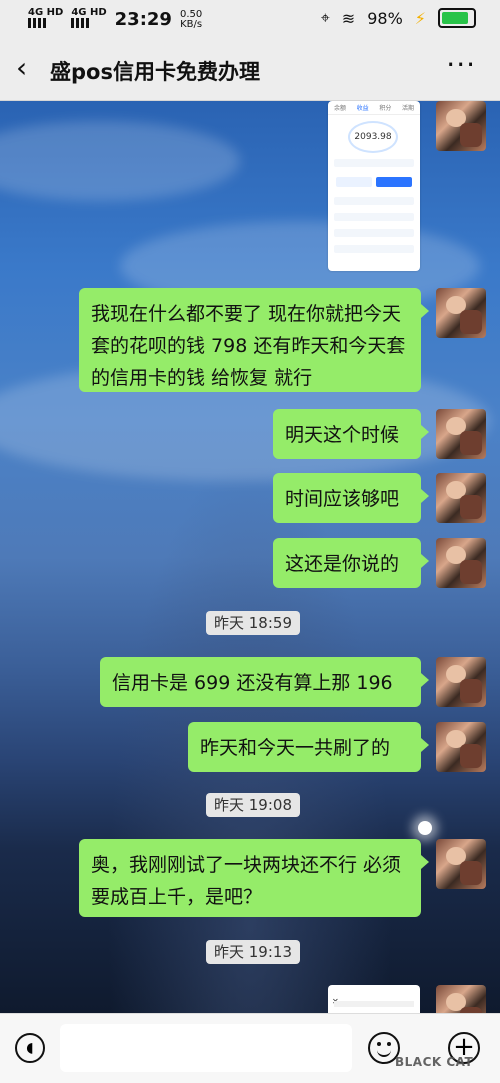 This screenshot has width=500, height=1083. I want to click on message-bubble: 奥，我刚刚试了一块两块还不行 必须要成百上千，是吧？, so click(254, 878).